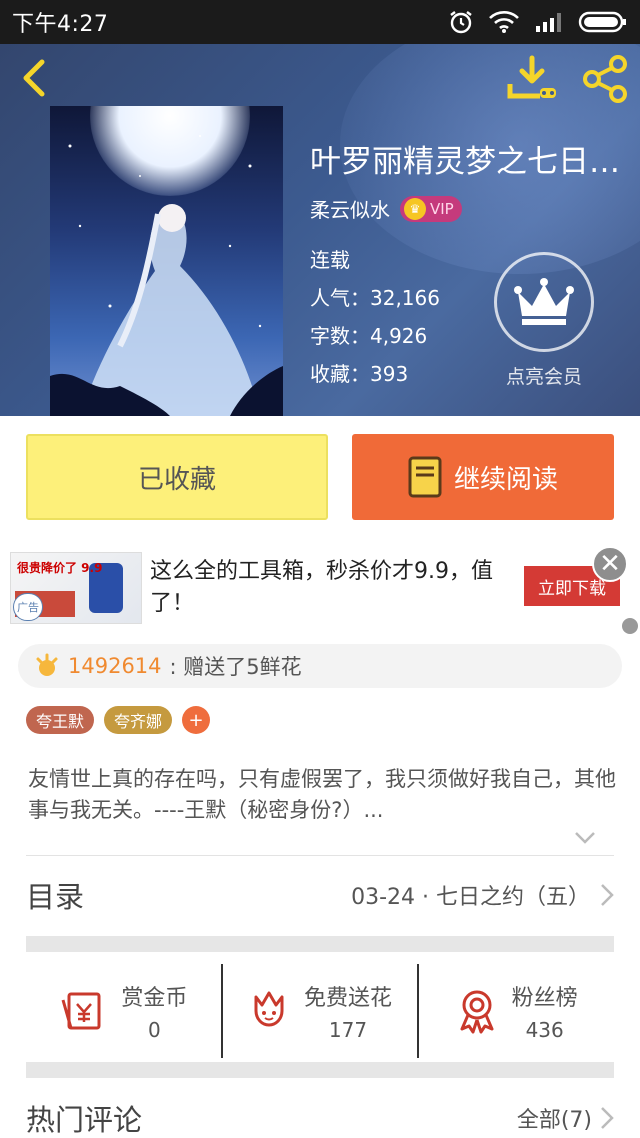 This screenshot has width=640, height=1138. I want to click on member-ring, so click(544, 302).